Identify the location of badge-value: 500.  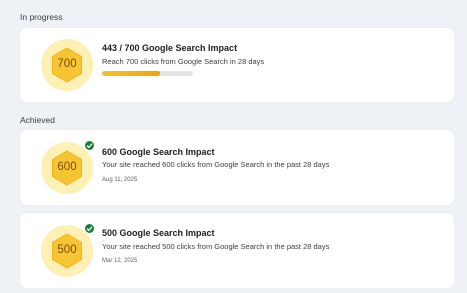
(67, 250).